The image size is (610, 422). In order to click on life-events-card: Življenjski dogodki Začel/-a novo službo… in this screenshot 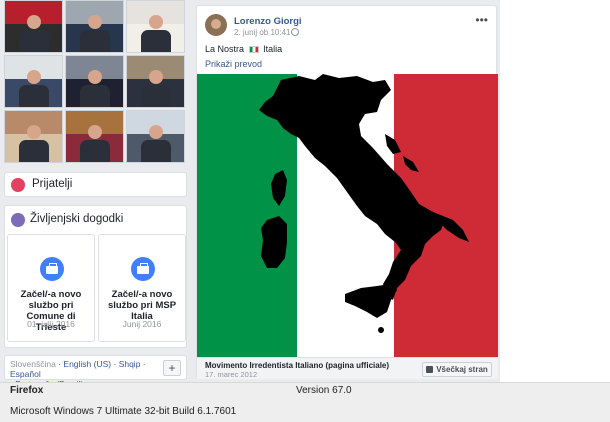, I will do `click(95, 276)`.